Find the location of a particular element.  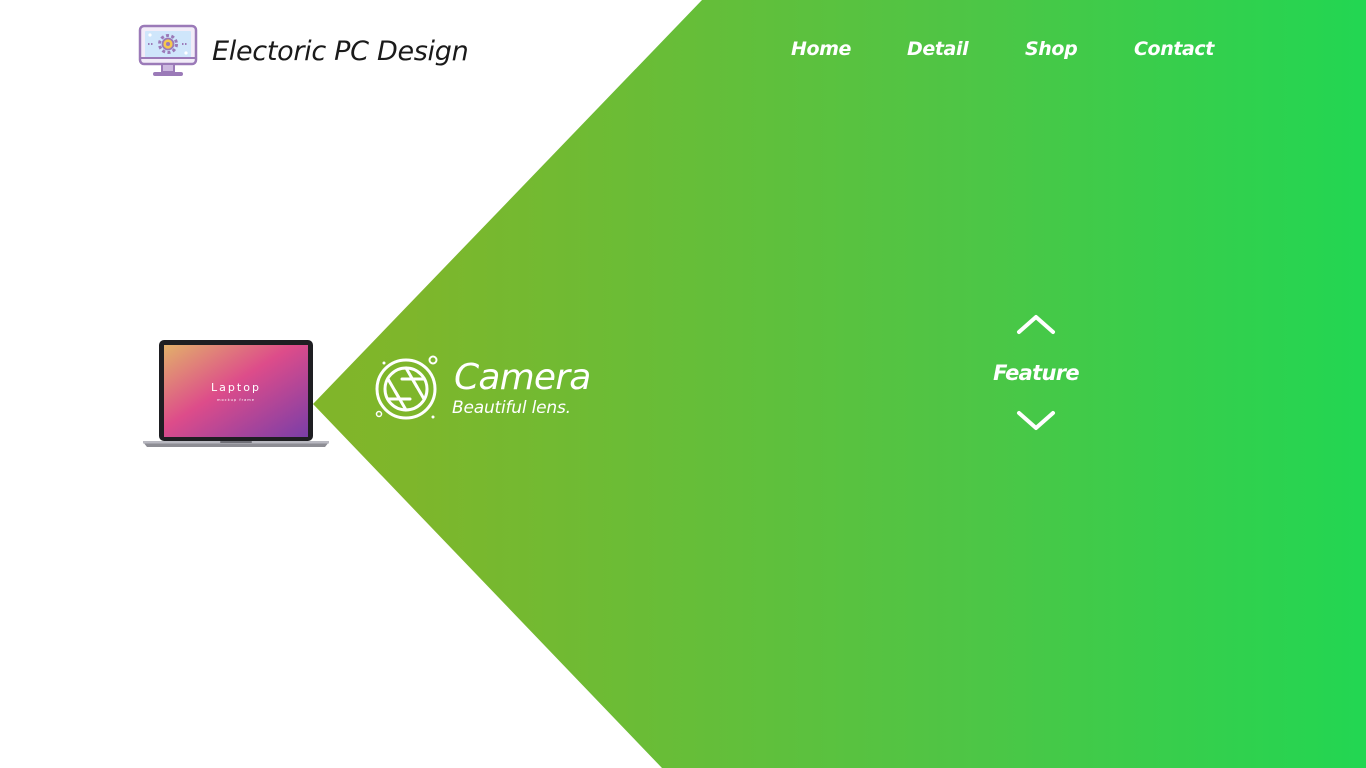

feature-camera: Camera Beautiful lens. is located at coordinates (482, 388).